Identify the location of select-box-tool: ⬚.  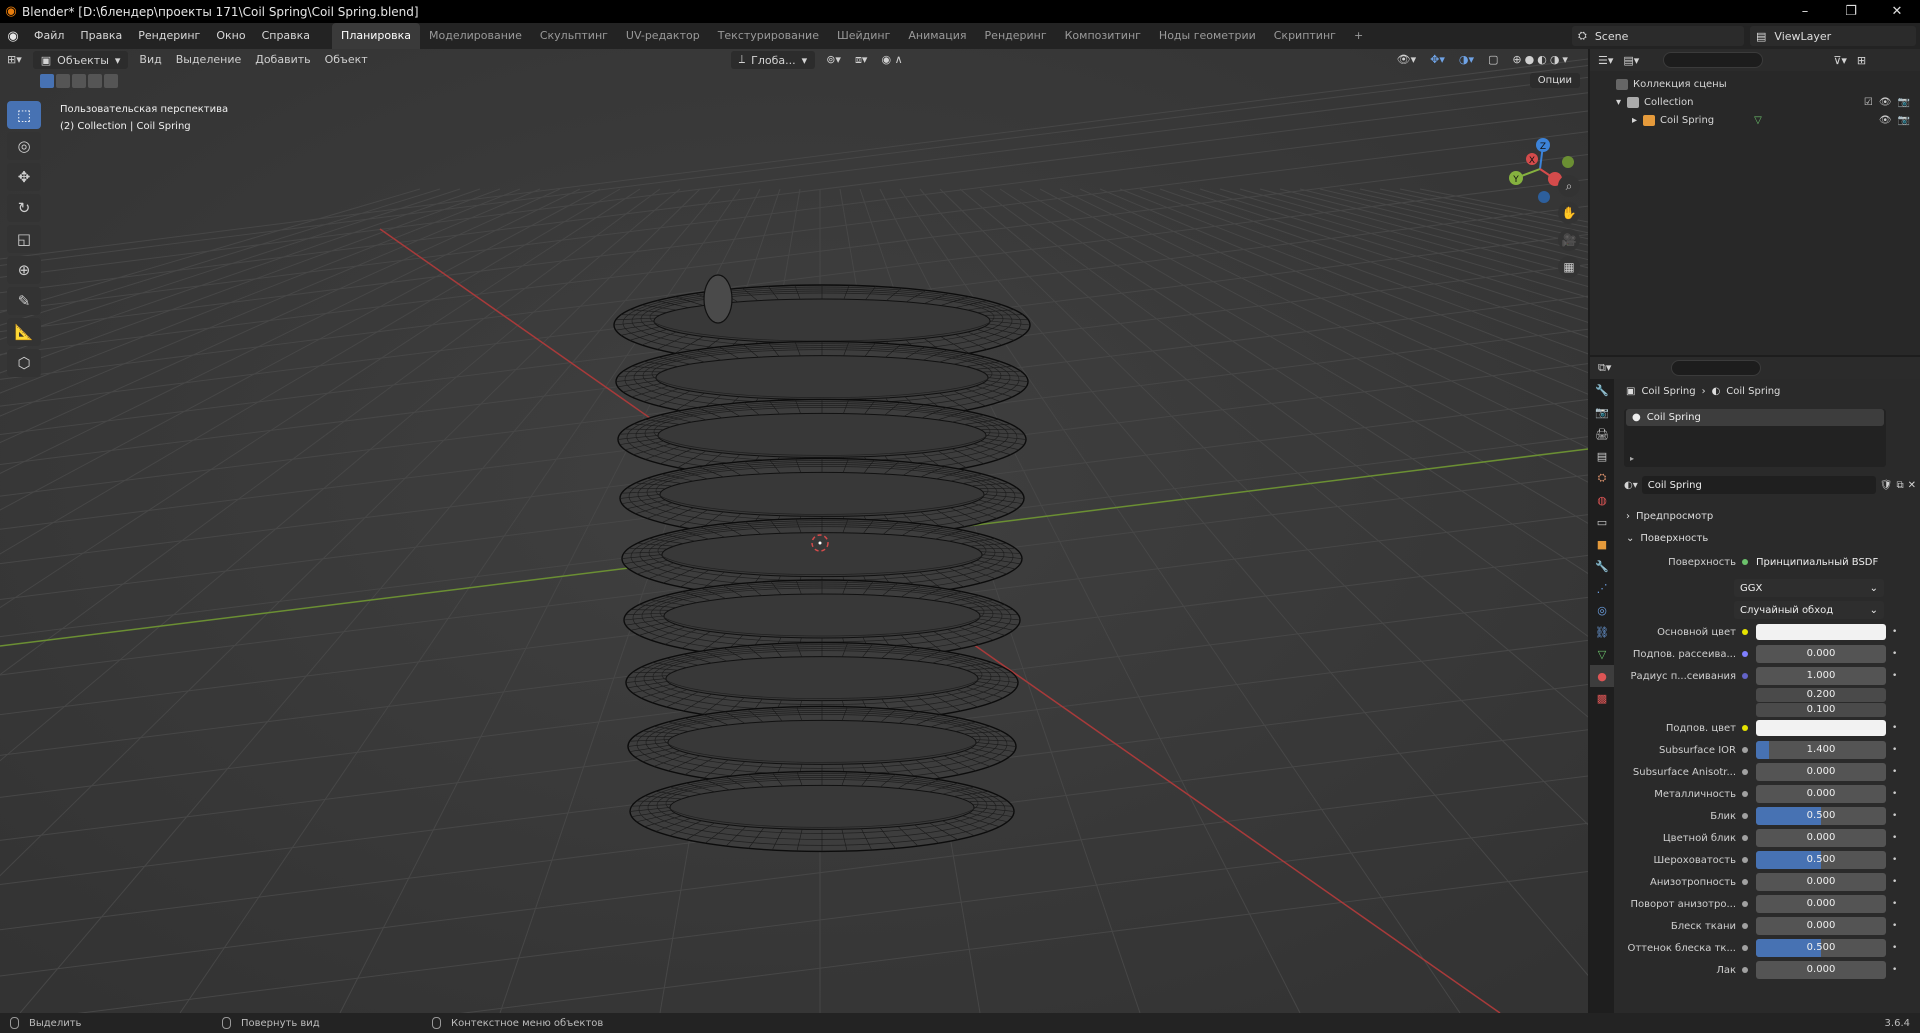
(24, 115).